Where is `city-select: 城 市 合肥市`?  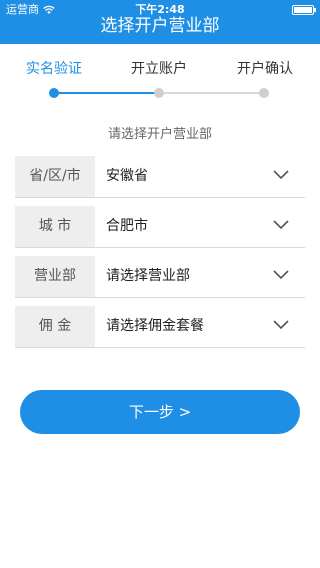
city-select: 城 市 合肥市 is located at coordinates (160, 227).